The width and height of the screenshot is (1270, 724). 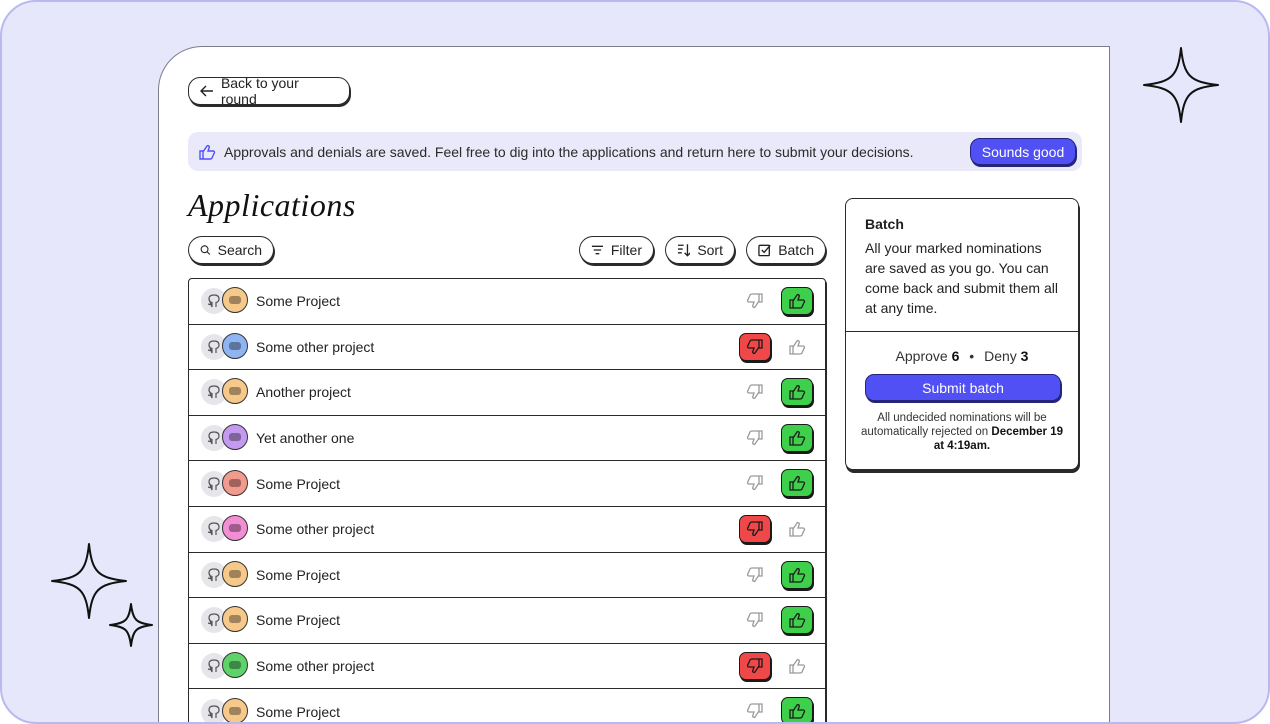 What do you see at coordinates (962, 356) in the screenshot?
I see `decision-tally: Approve 6 • Deny 3` at bounding box center [962, 356].